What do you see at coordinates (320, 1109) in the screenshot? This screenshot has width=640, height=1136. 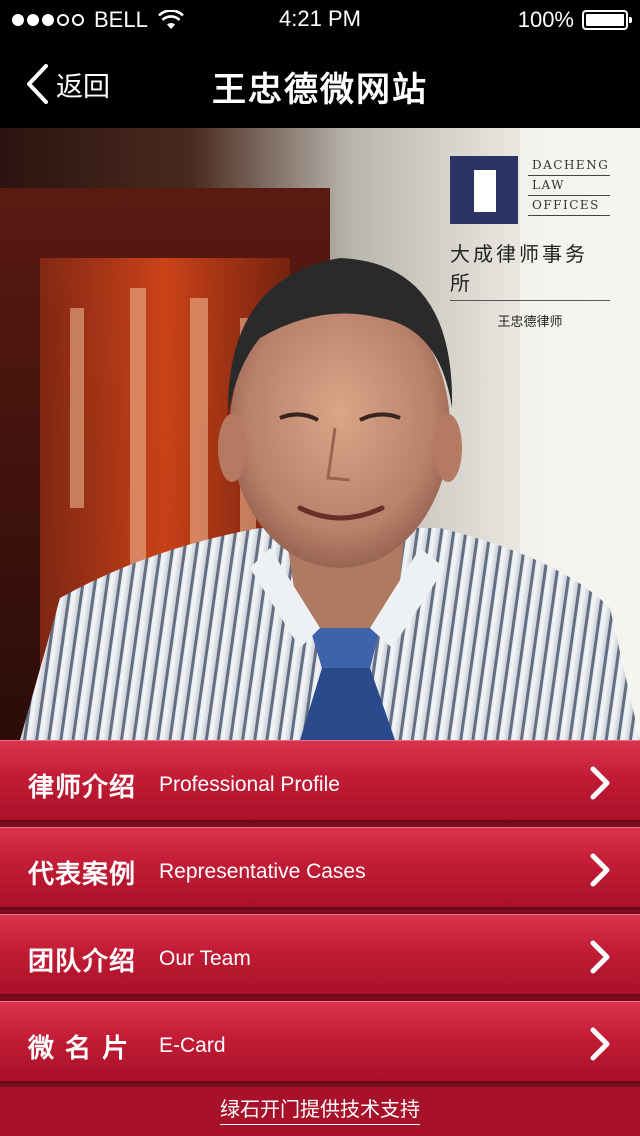 I see `tech-support-link: 绿石开门提供技术支持` at bounding box center [320, 1109].